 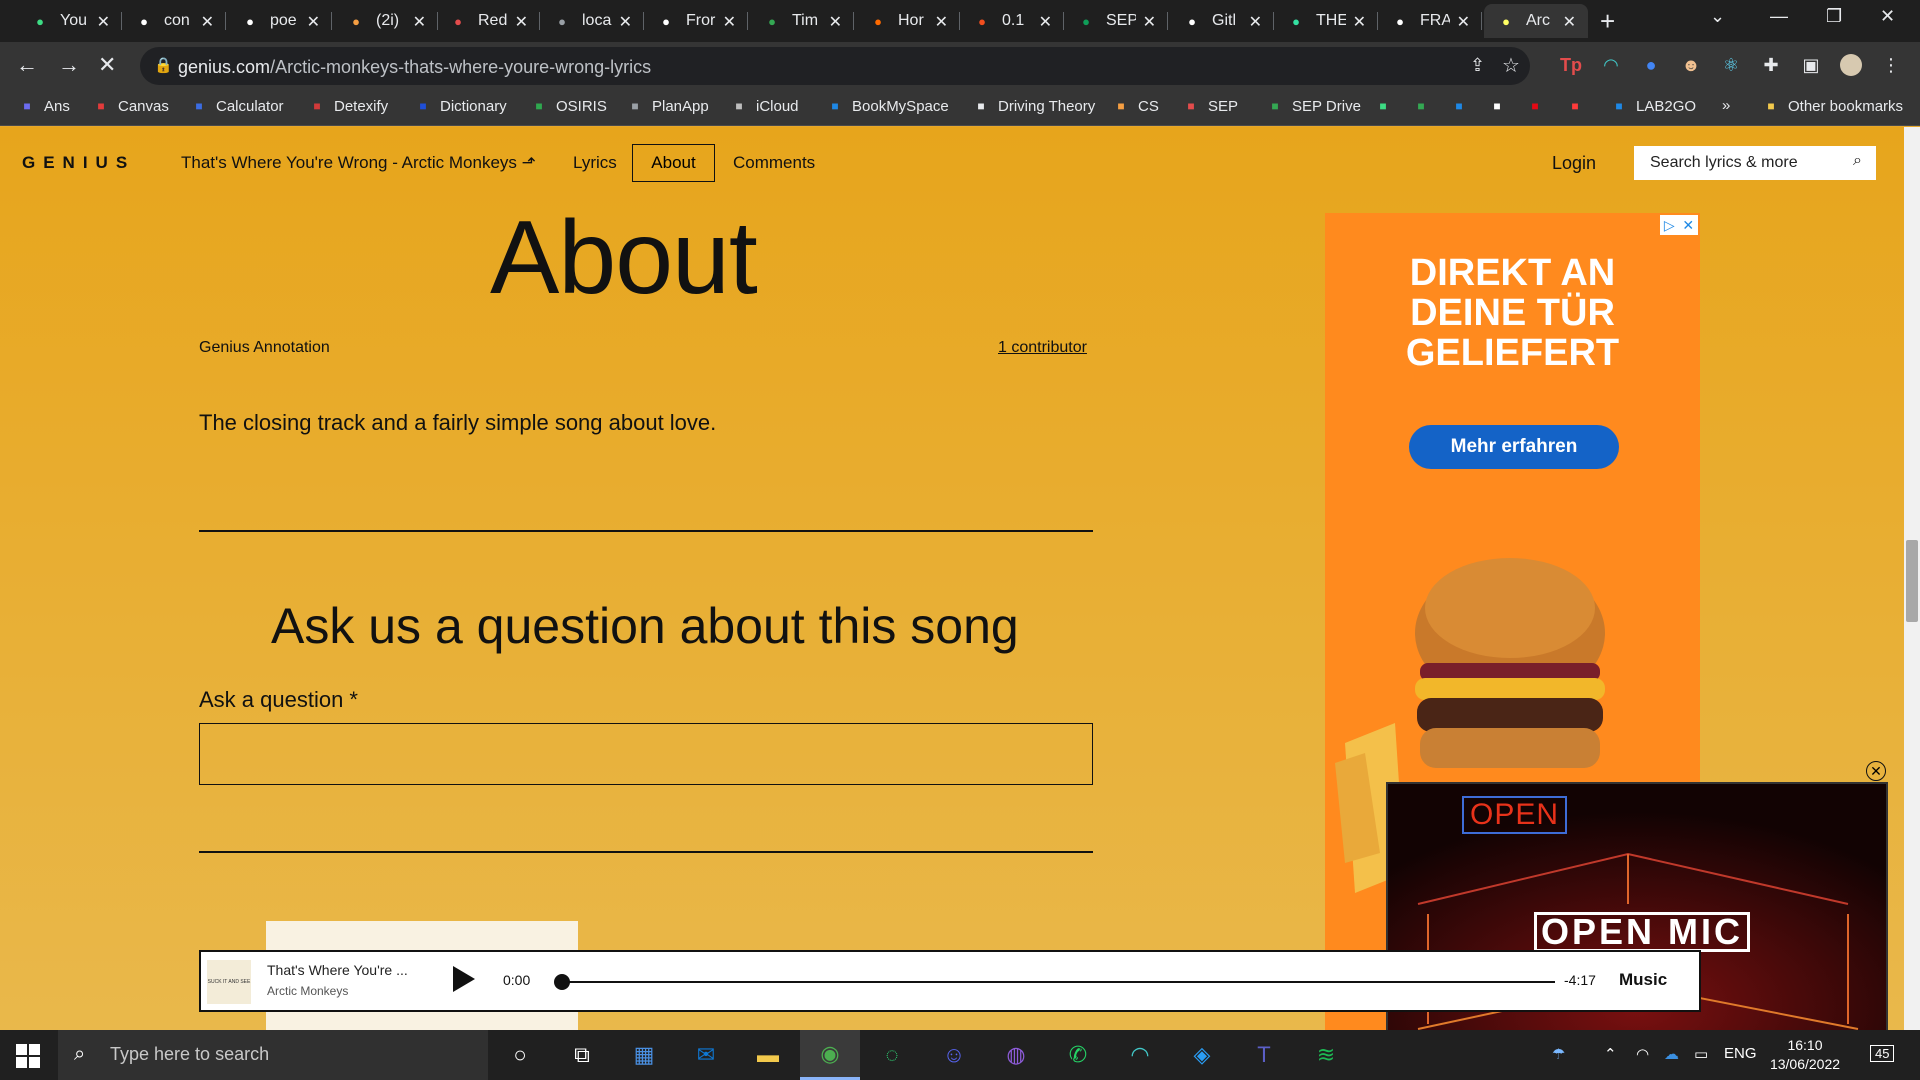 What do you see at coordinates (582, 1055) in the screenshot?
I see `task-view-icon: ⧉` at bounding box center [582, 1055].